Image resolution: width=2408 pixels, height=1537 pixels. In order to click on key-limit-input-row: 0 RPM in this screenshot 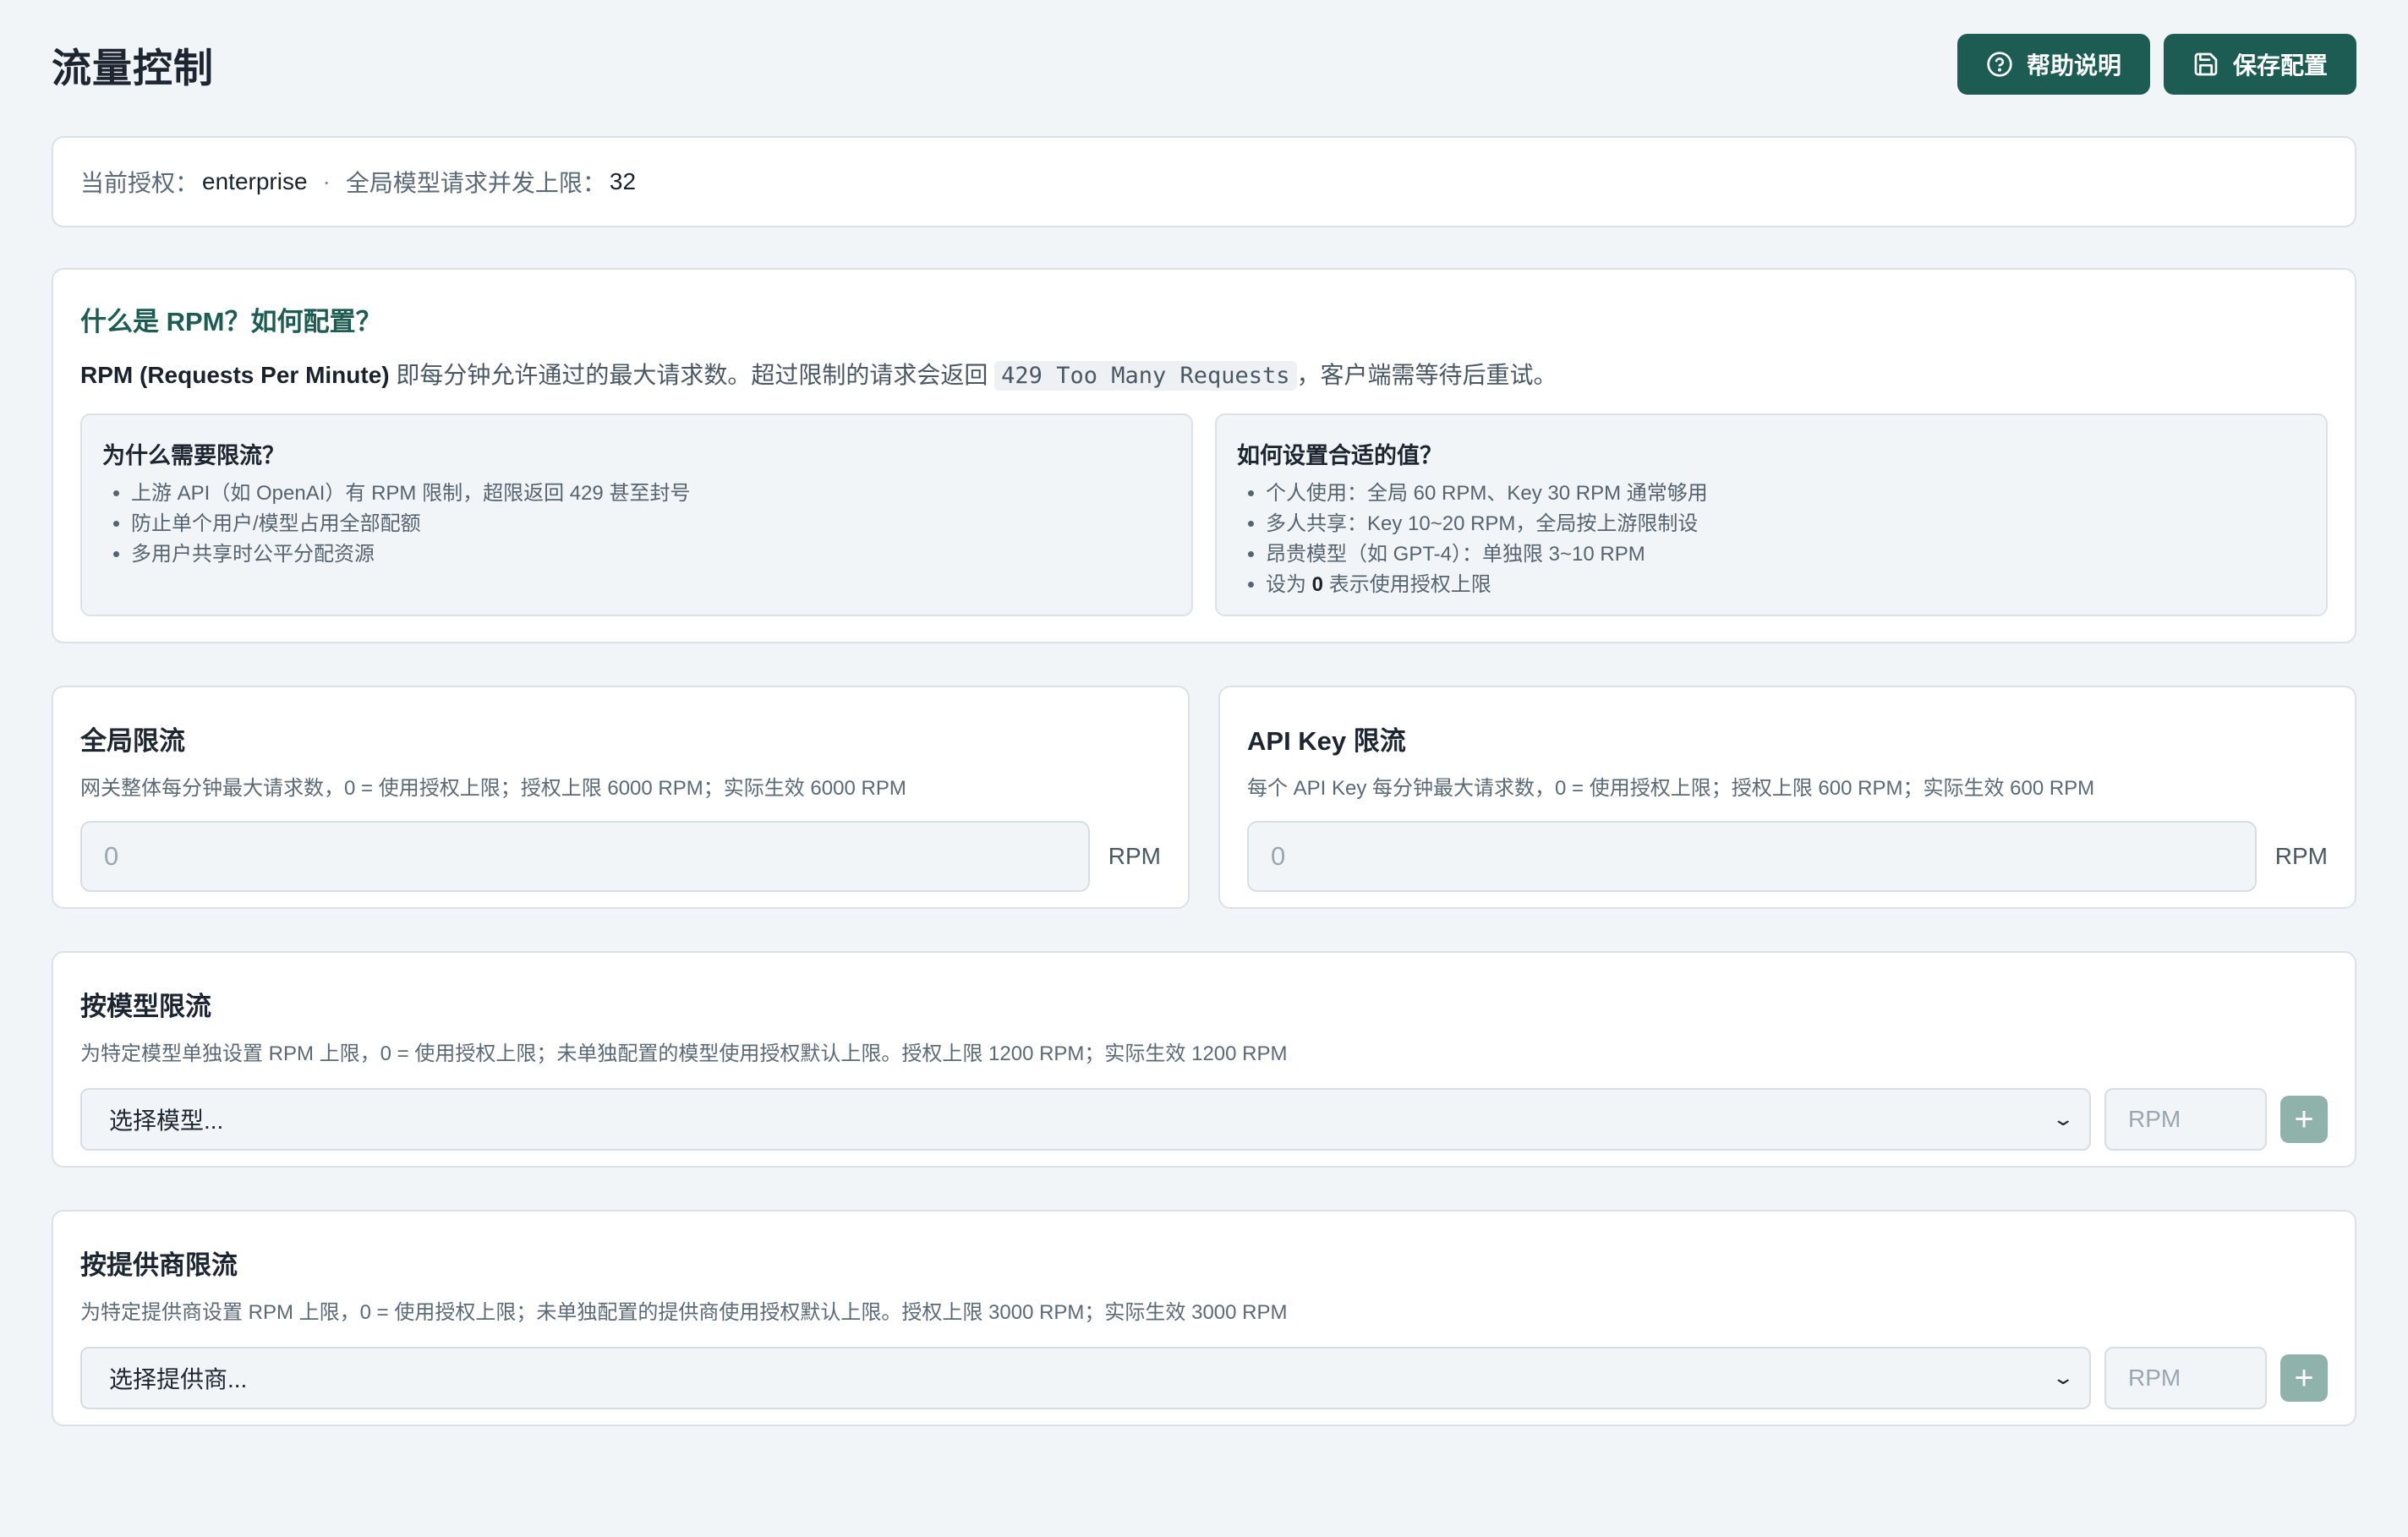, I will do `click(1787, 856)`.